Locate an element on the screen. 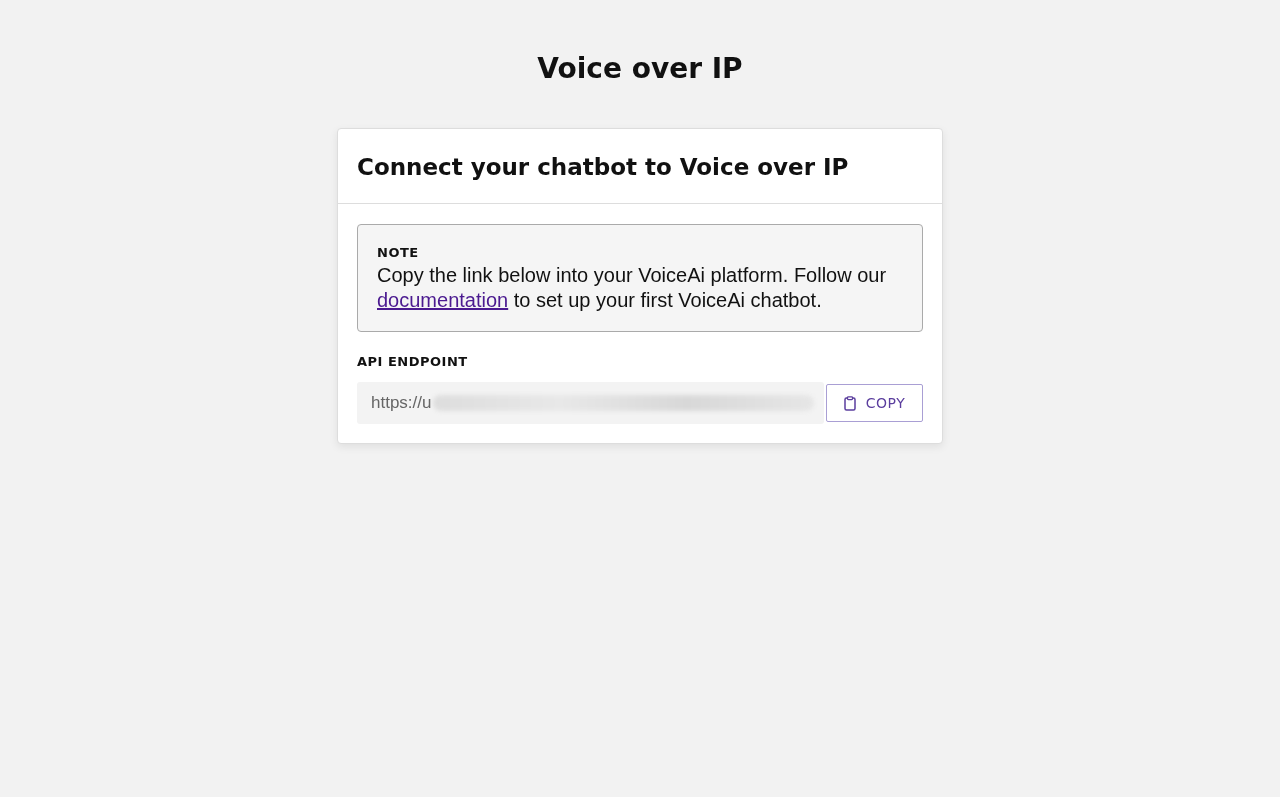 Image resolution: width=1280 pixels, height=797 pixels. card-title: Connect your chatbot to Voice over IP is located at coordinates (603, 167).